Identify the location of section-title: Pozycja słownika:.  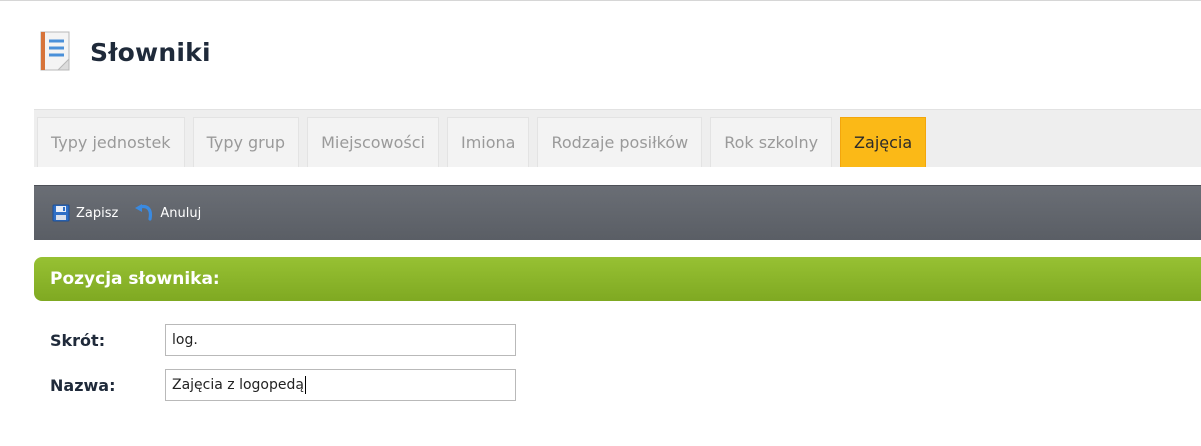
(135, 279).